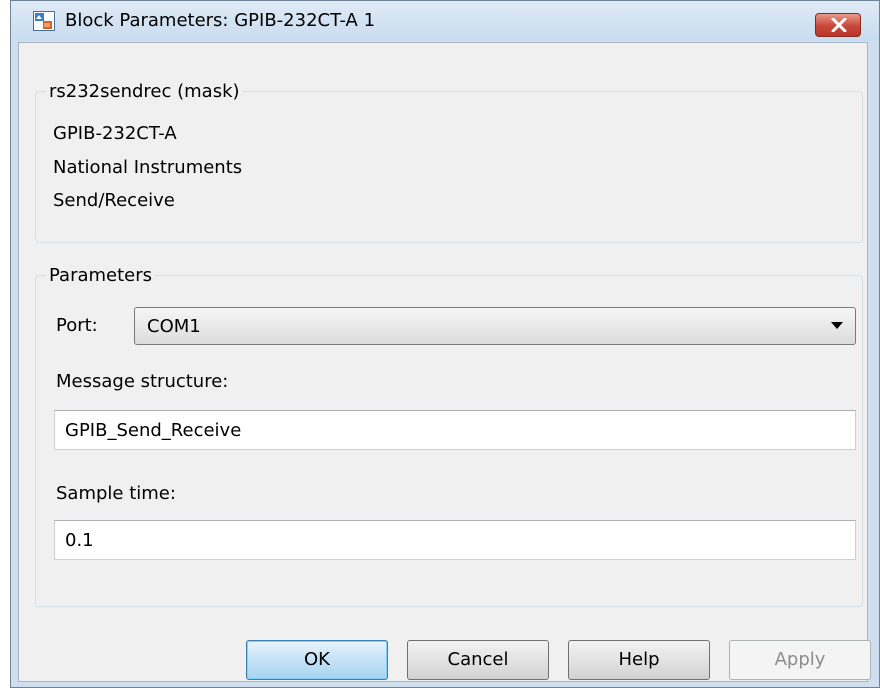 This screenshot has height=688, width=880. What do you see at coordinates (44, 21) in the screenshot?
I see `simulink-block-icon` at bounding box center [44, 21].